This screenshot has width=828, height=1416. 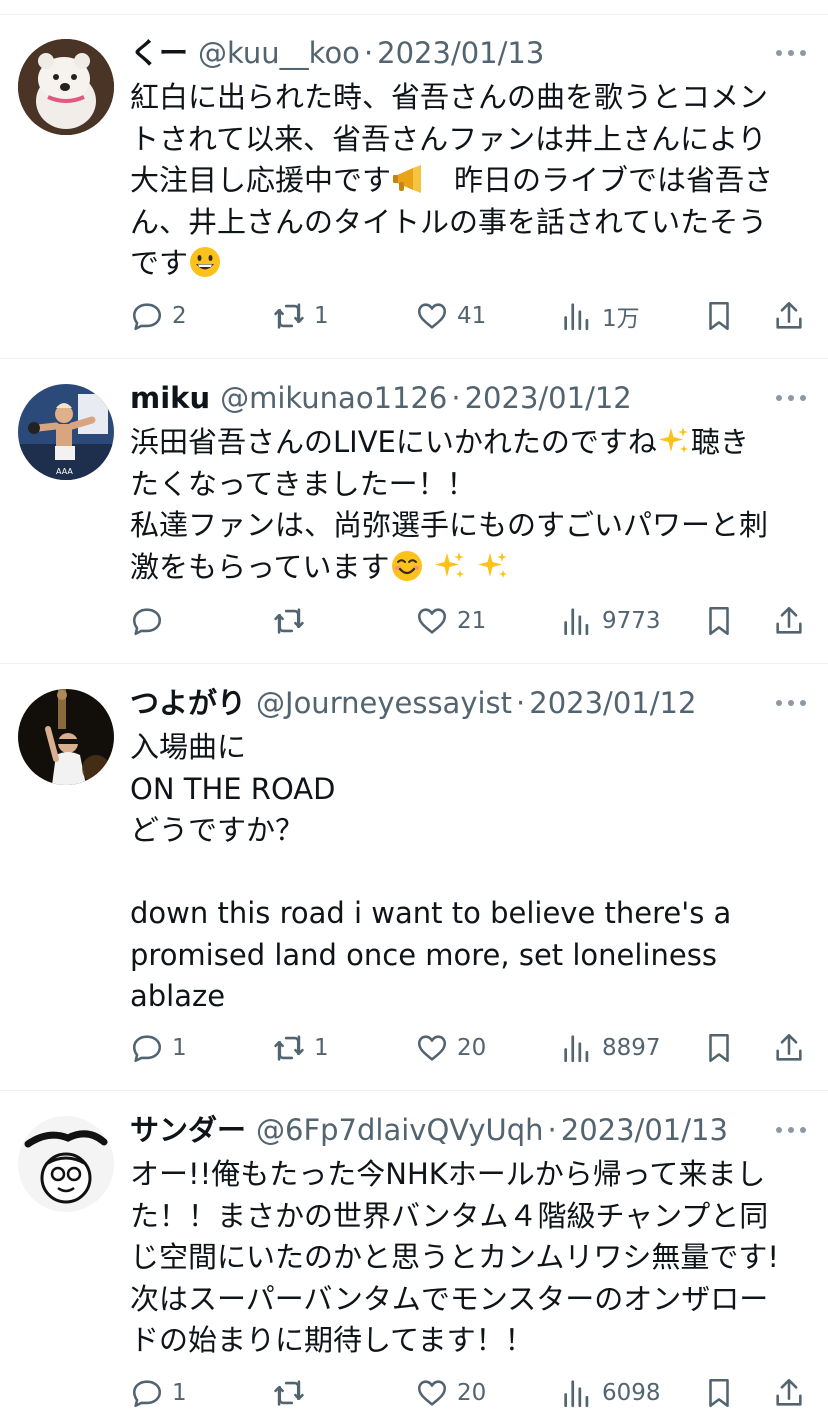 What do you see at coordinates (450, 316) in the screenshot?
I see `like-button: 41` at bounding box center [450, 316].